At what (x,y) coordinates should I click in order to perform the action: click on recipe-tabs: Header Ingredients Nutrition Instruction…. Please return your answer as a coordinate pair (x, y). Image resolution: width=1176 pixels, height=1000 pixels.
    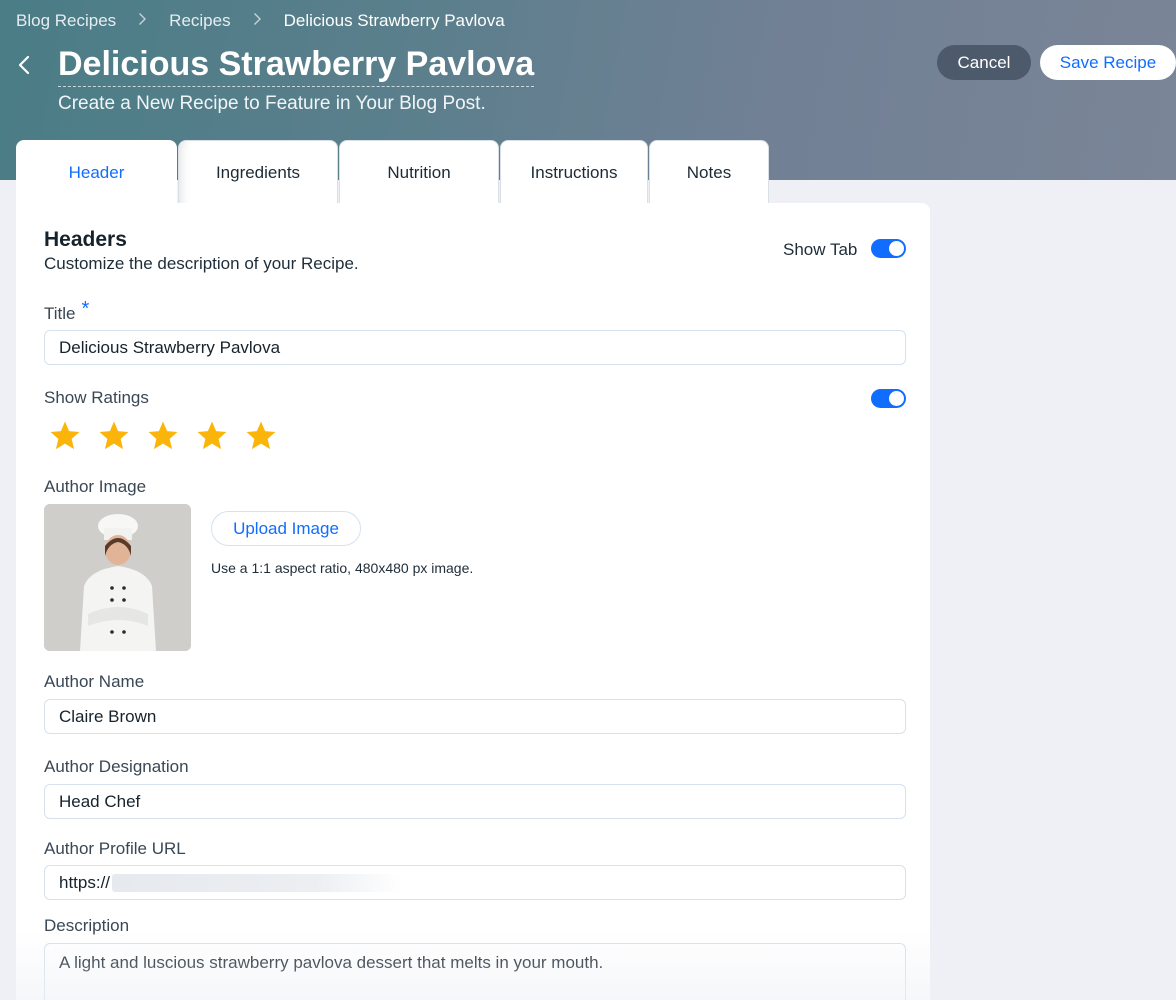
    Looking at the image, I should click on (393, 172).